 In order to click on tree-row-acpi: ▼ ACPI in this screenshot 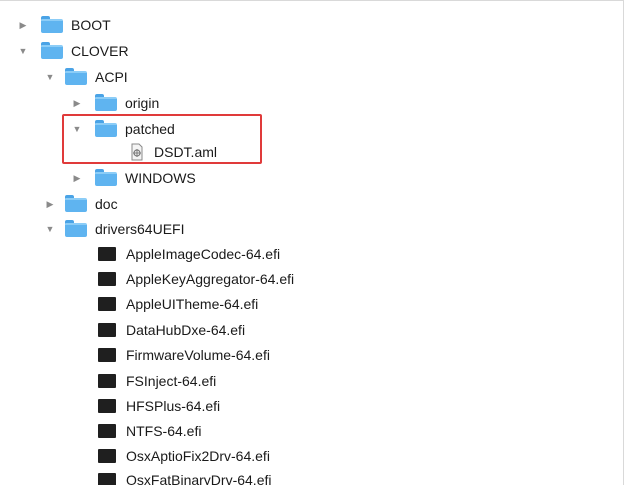, I will do `click(311, 76)`.